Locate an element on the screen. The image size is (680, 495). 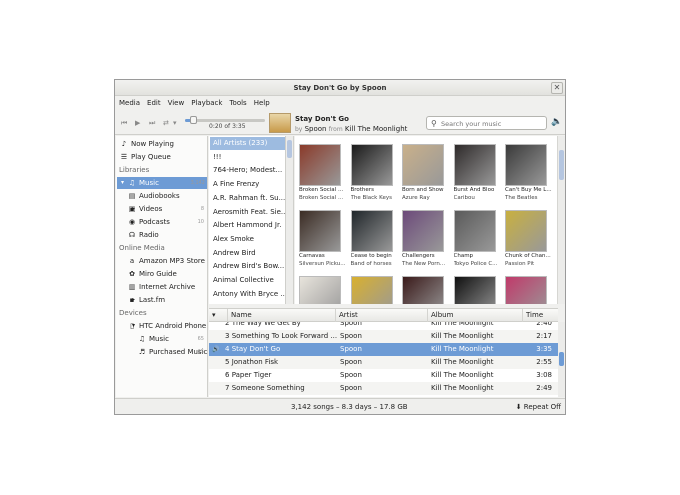
artist-item: A Fine Frenzy is located at coordinates (247, 184).